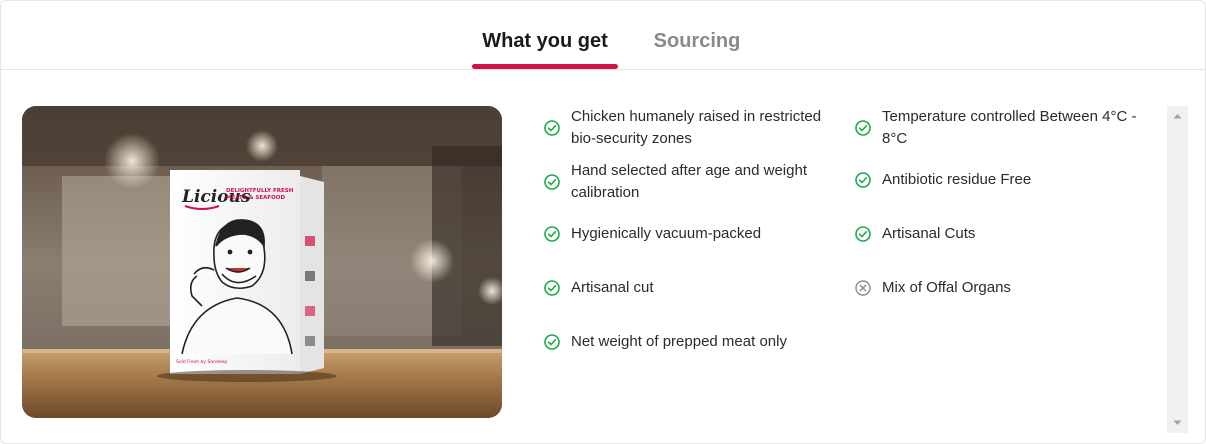 The image size is (1206, 444). I want to click on feature-item: Artisanal Cuts, so click(999, 234).